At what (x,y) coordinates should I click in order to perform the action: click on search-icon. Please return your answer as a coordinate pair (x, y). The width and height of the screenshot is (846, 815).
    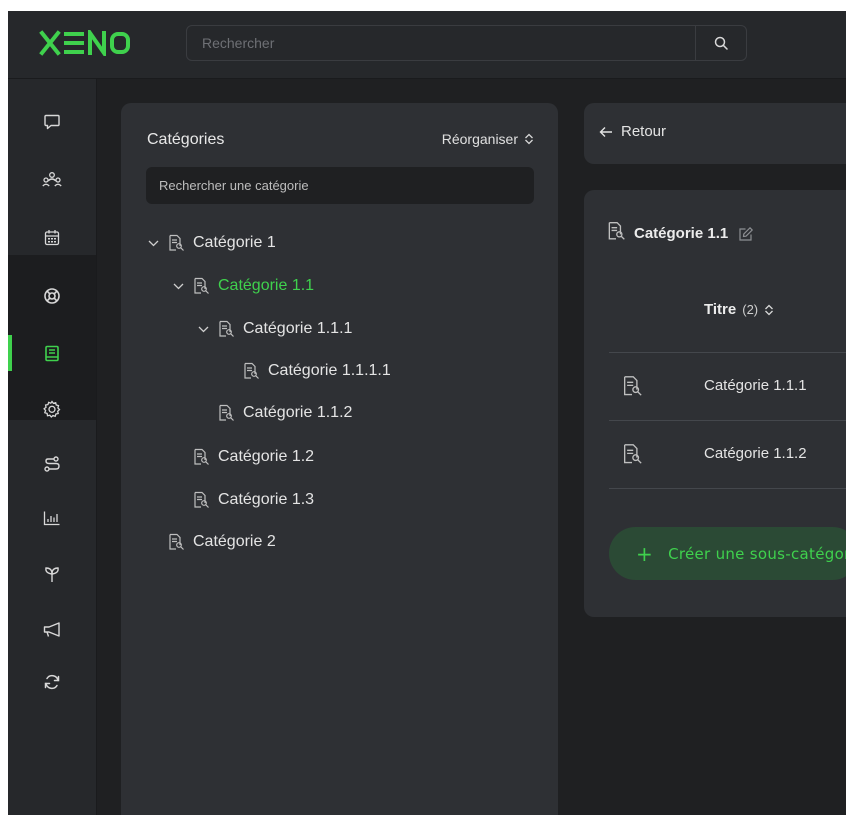
    Looking at the image, I should click on (721, 43).